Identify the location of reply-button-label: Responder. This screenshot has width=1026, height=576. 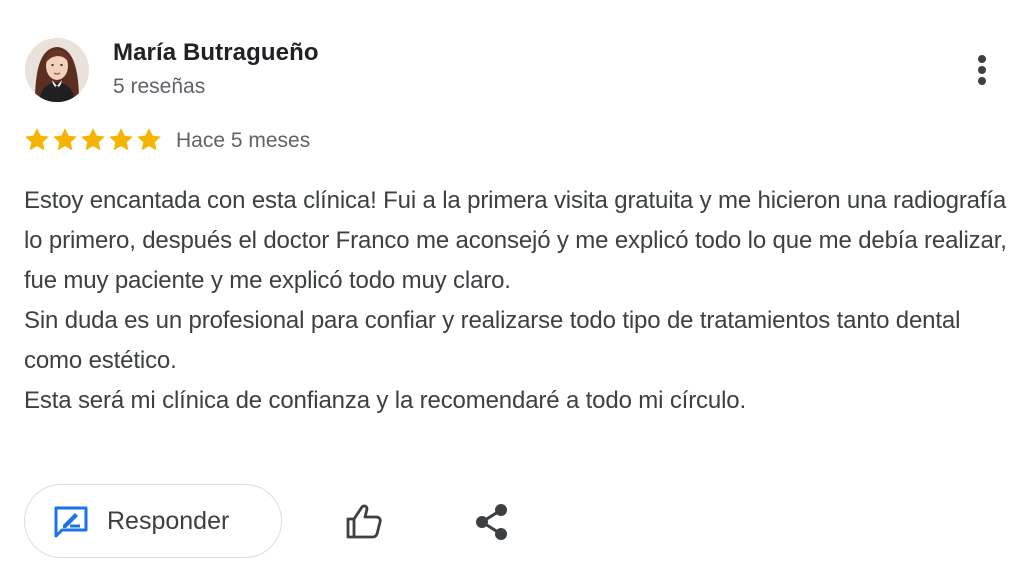
(168, 521).